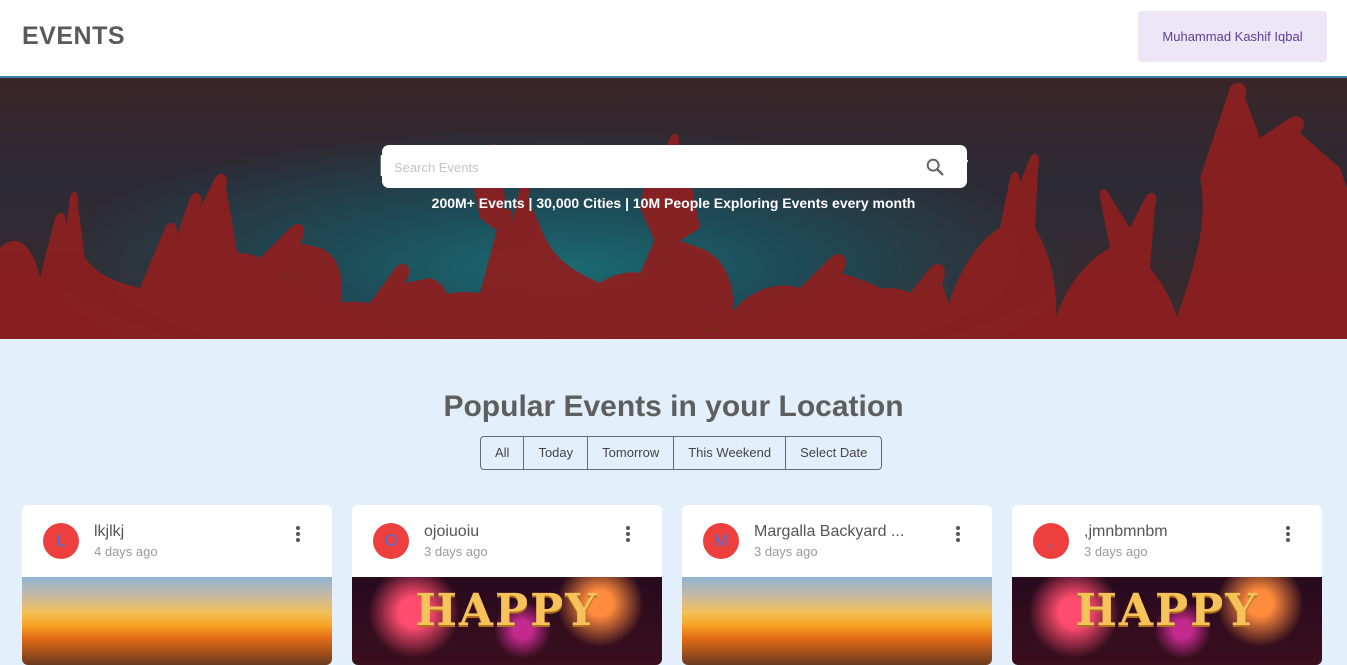  Describe the element at coordinates (519, 532) in the screenshot. I see `event-title: ojoiuoiu` at that location.